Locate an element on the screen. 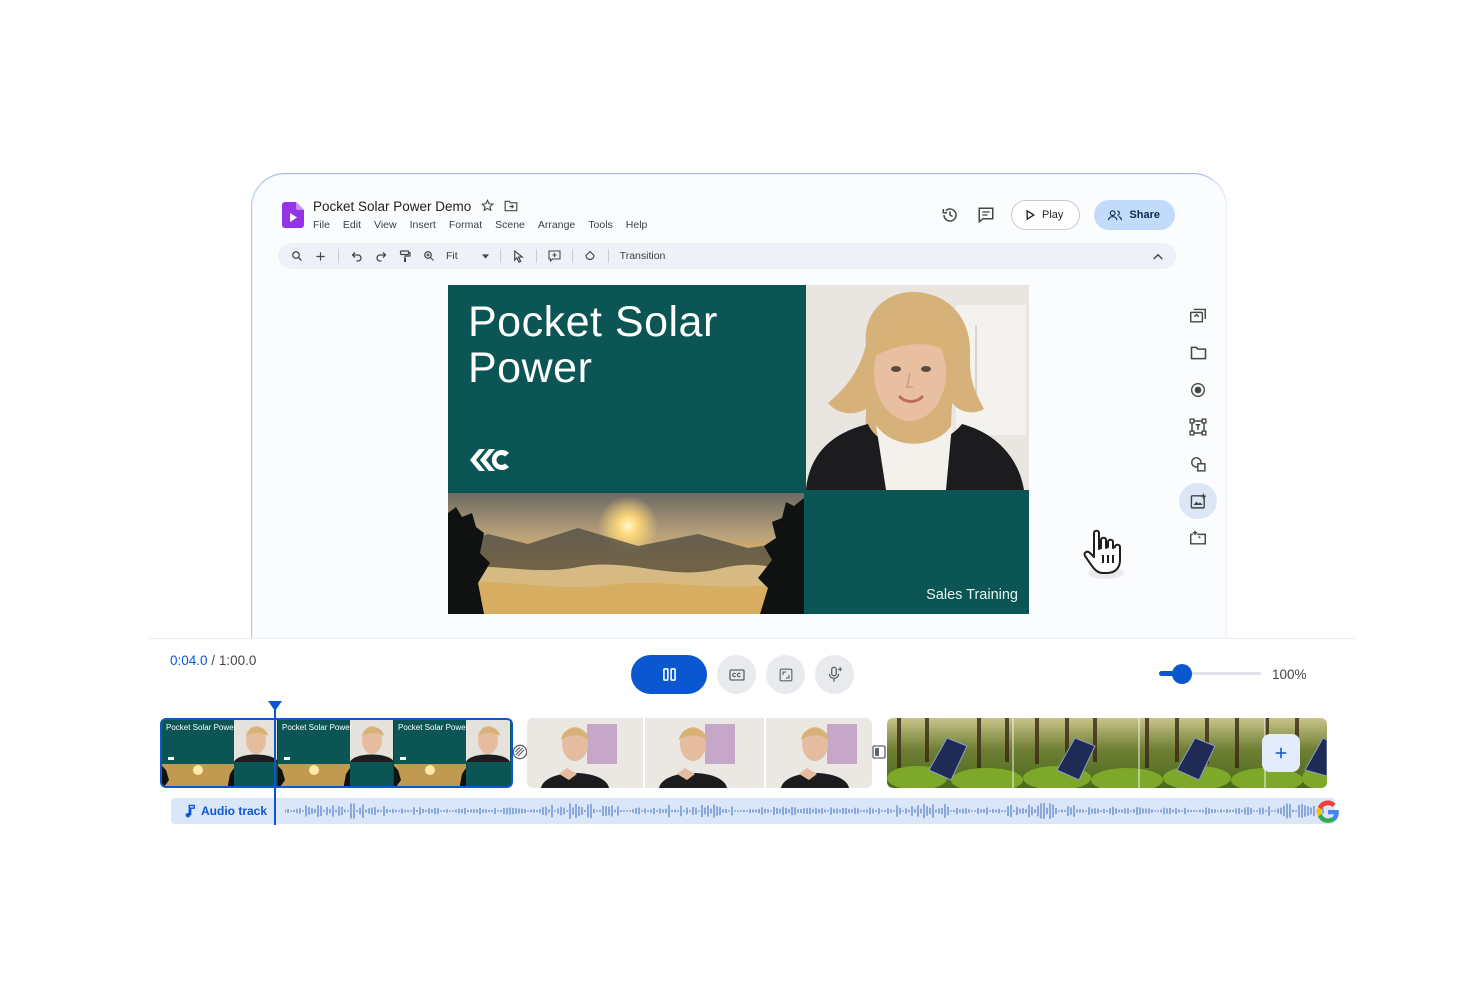 Image resolution: width=1480 pixels, height=987 pixels. playhead is located at coordinates (275, 767).